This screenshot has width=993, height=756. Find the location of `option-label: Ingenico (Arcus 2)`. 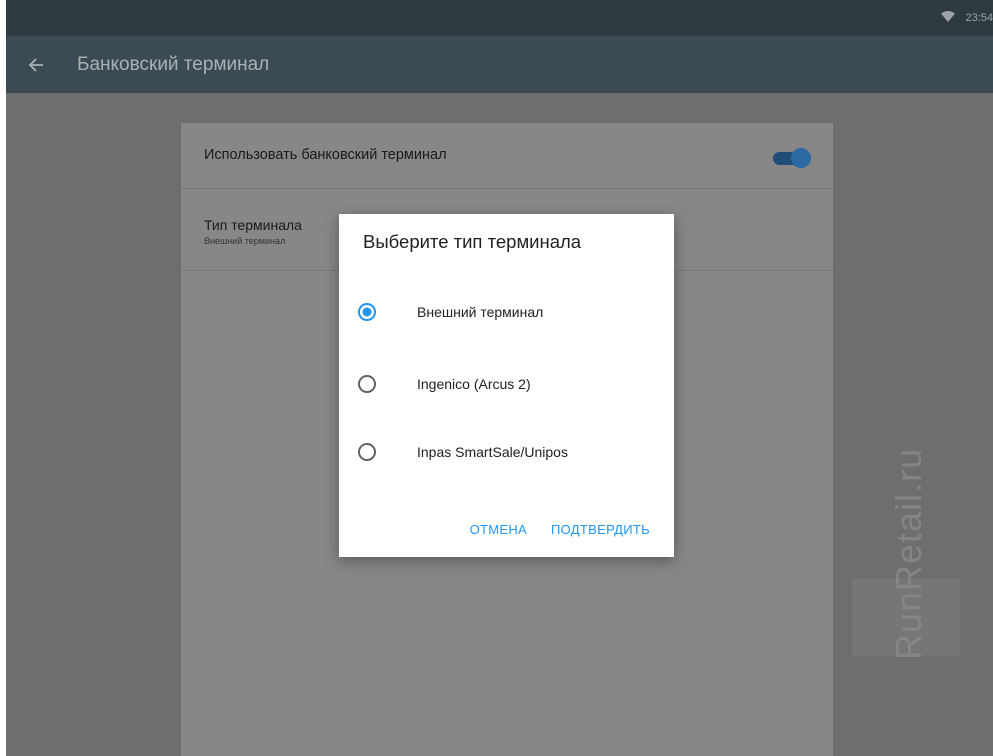

option-label: Ingenico (Arcus 2) is located at coordinates (474, 384).